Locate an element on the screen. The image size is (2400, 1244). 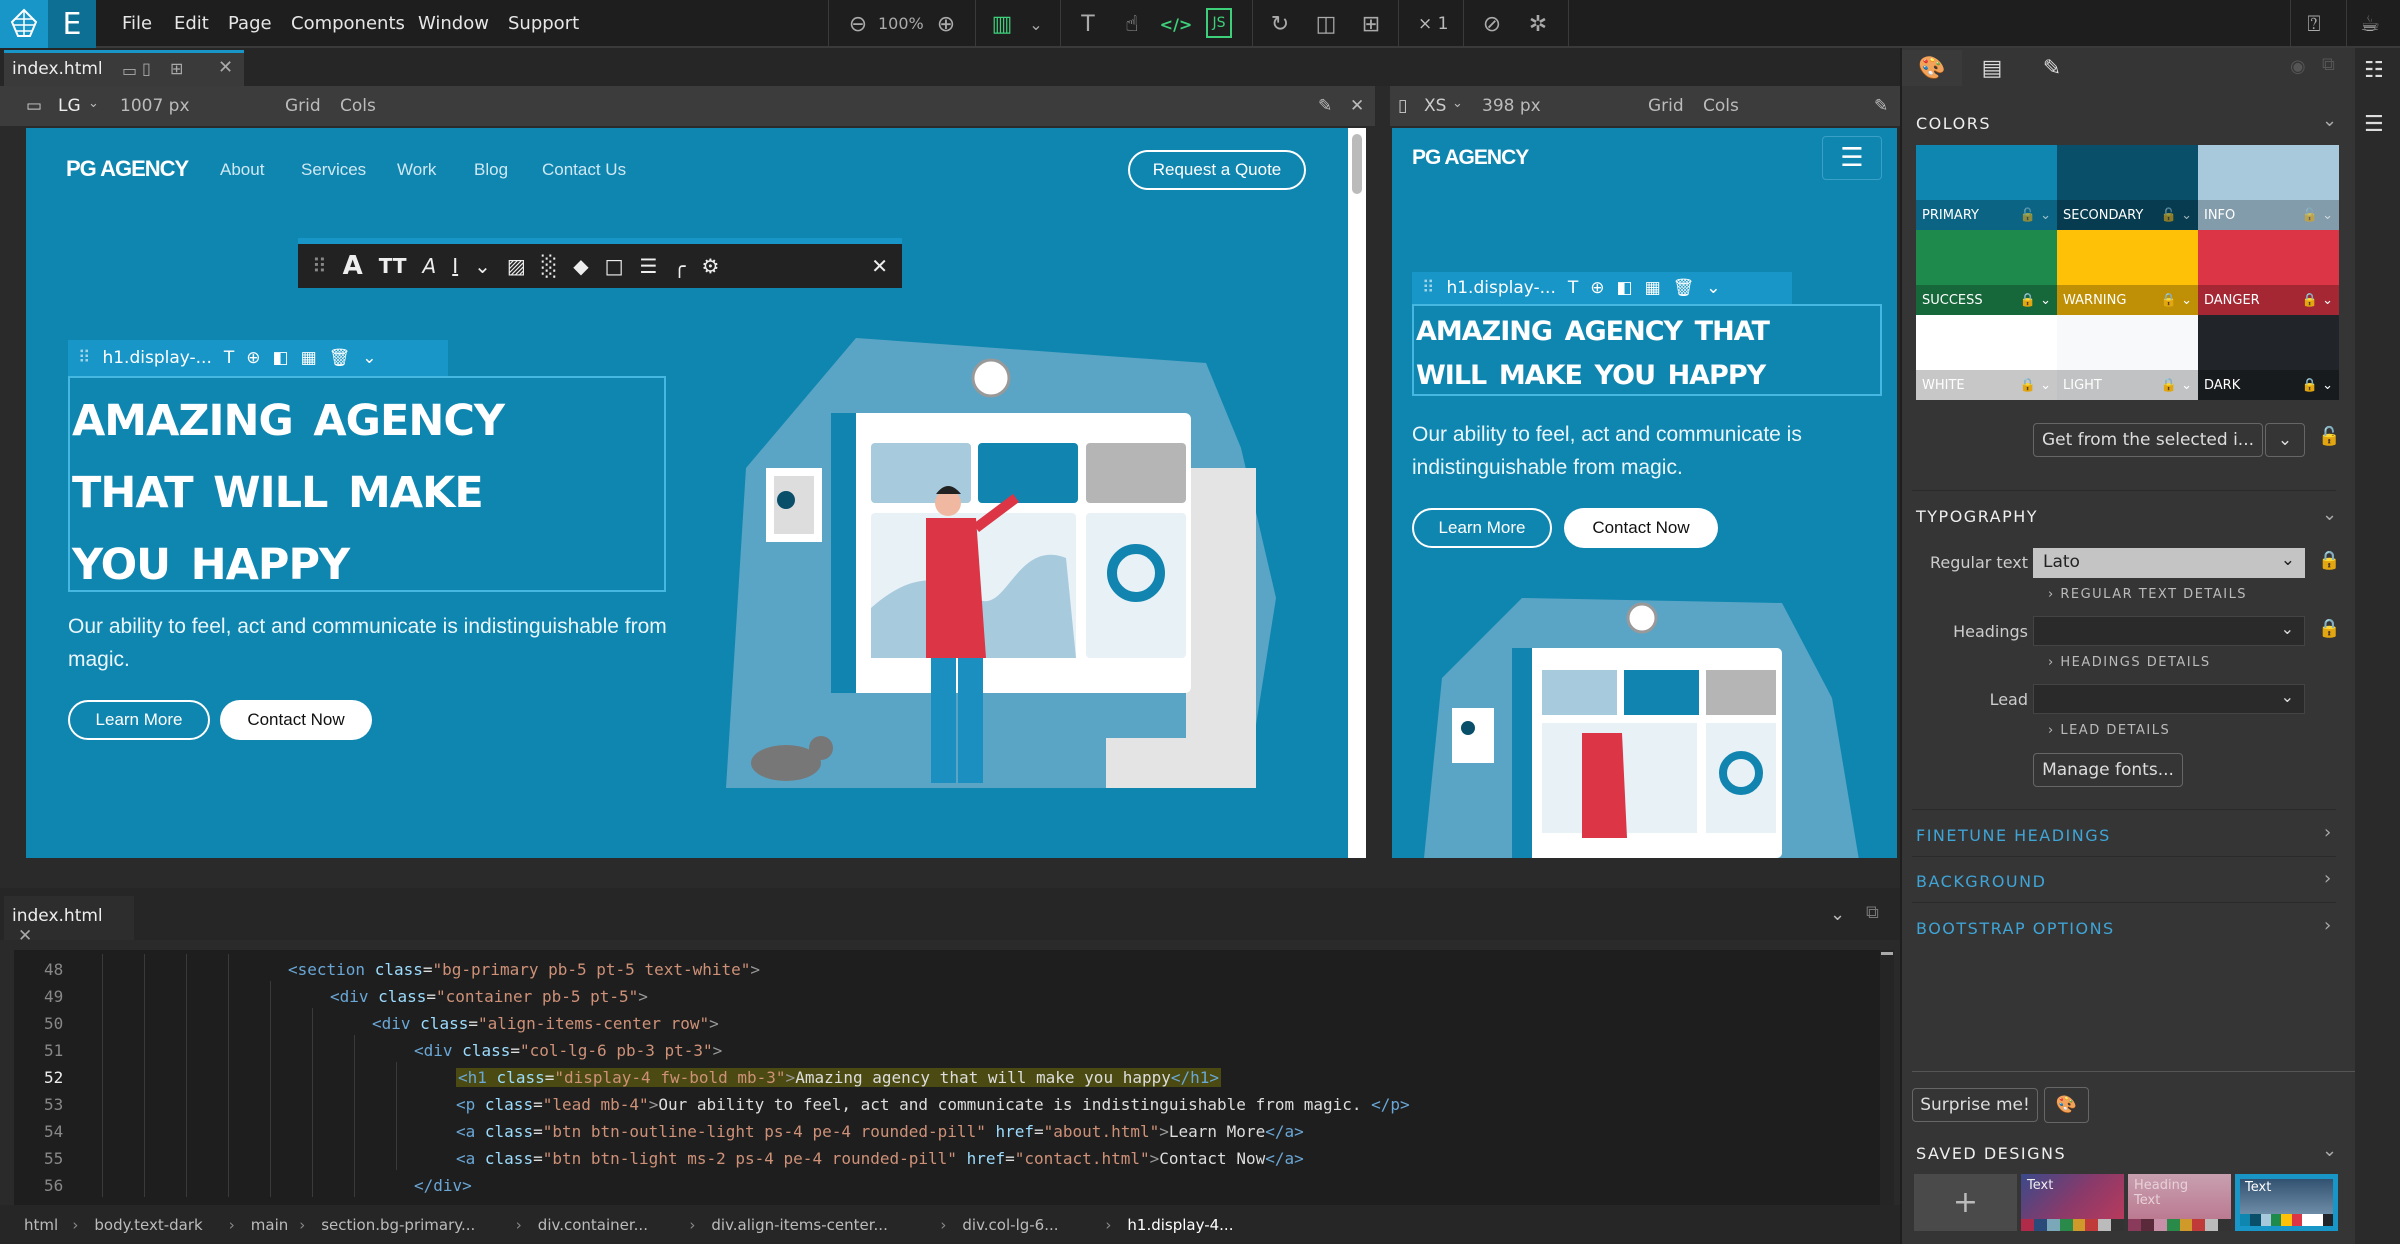
nav-contact: Contact Us is located at coordinates (584, 170).